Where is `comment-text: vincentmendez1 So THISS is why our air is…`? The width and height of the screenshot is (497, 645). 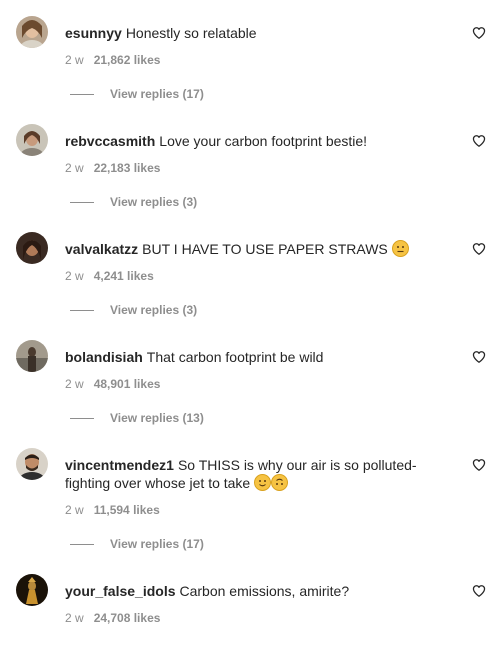 comment-text: vincentmendez1 So THISS is why our air is… is located at coordinates (255, 474).